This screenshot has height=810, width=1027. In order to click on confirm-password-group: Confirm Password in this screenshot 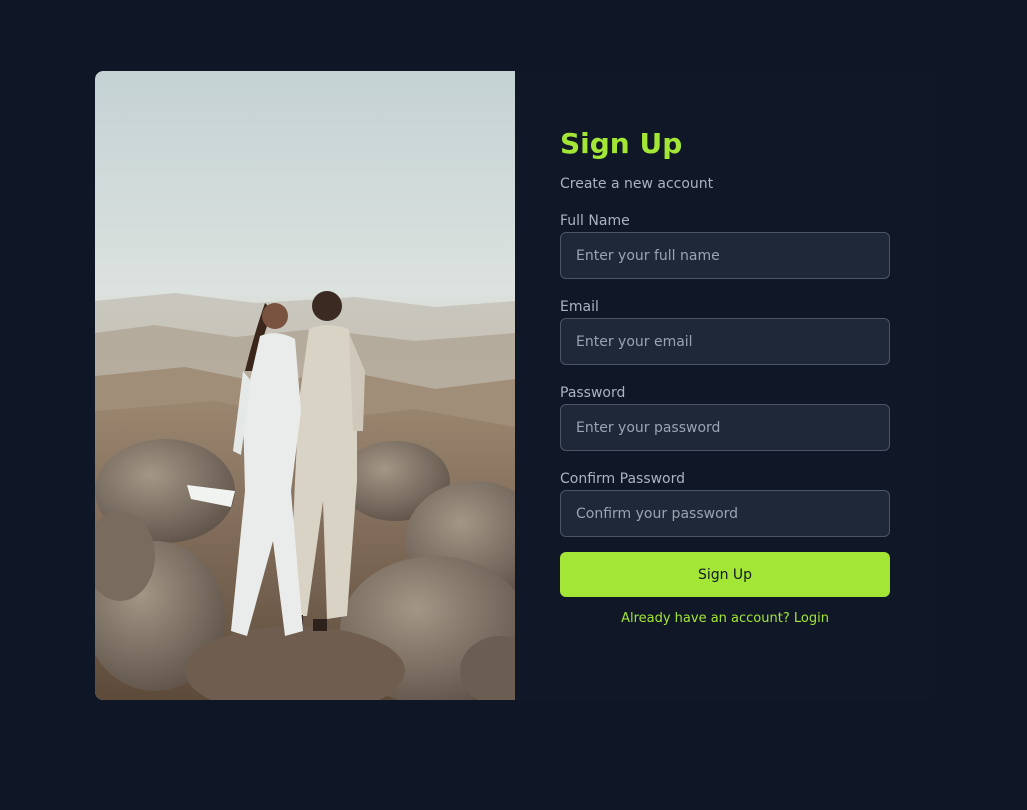, I will do `click(725, 503)`.